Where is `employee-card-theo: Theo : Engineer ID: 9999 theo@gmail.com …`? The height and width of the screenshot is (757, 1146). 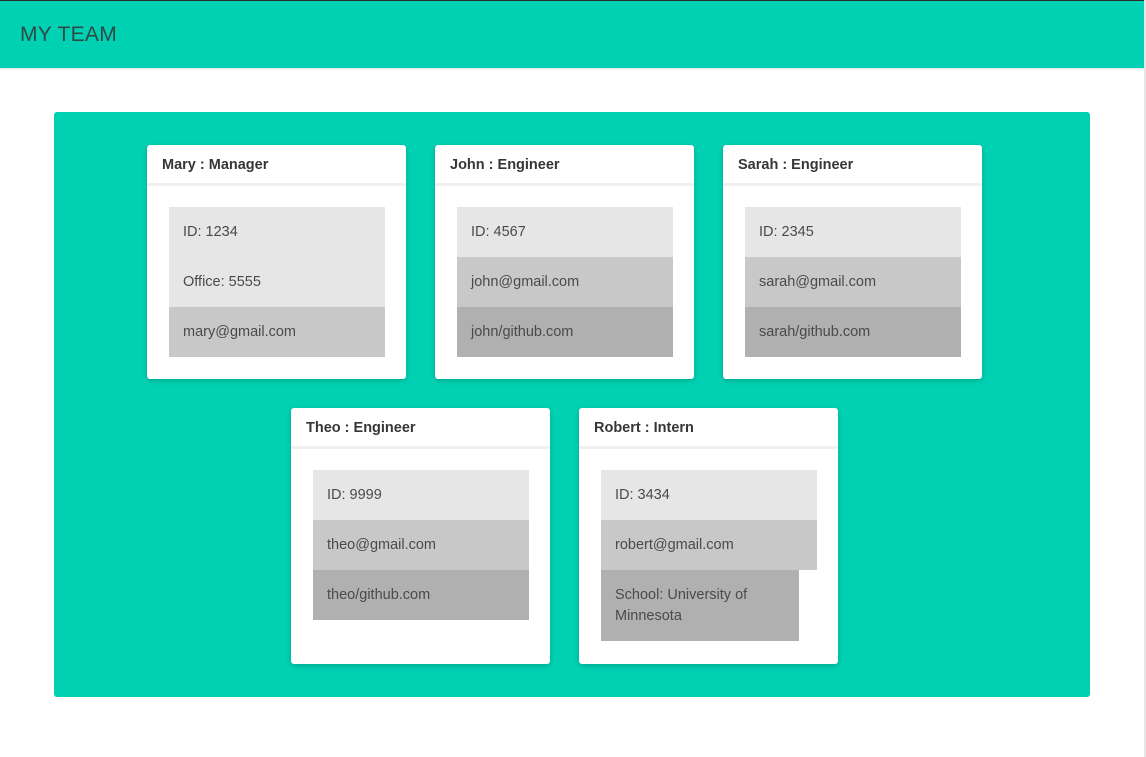 employee-card-theo: Theo : Engineer ID: 9999 theo@gmail.com … is located at coordinates (420, 536).